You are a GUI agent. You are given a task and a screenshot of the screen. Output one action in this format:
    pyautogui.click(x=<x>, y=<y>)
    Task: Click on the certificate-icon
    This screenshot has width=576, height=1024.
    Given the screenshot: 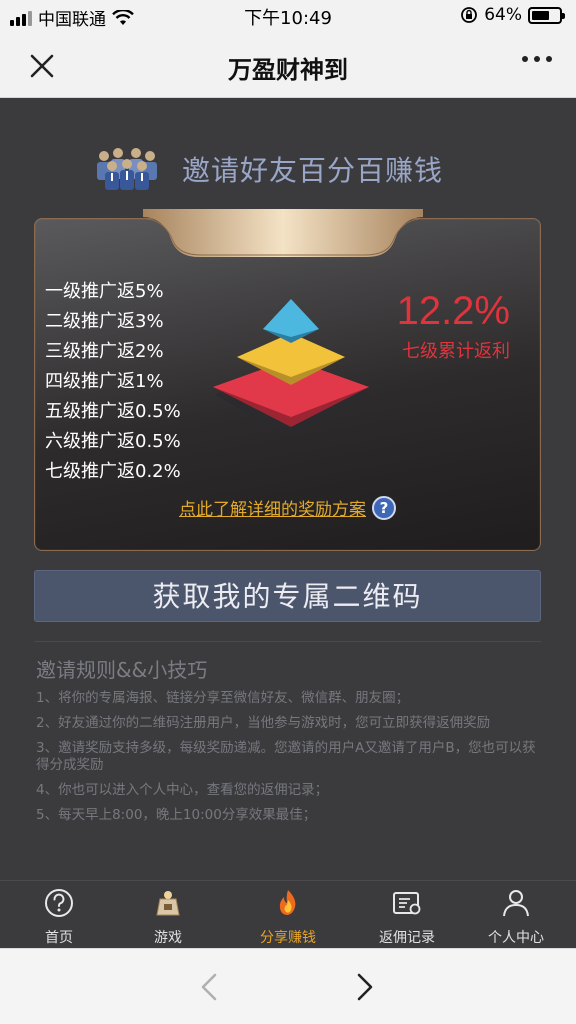 What is the action you would take?
    pyautogui.click(x=407, y=903)
    